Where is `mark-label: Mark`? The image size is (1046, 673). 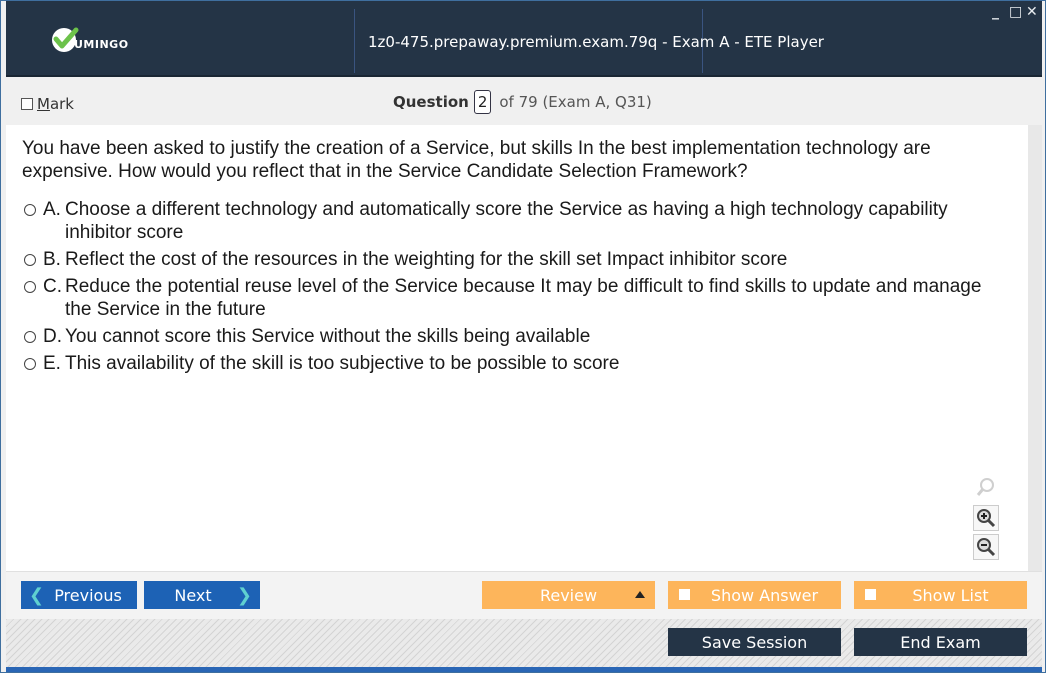
mark-label: Mark is located at coordinates (55, 104).